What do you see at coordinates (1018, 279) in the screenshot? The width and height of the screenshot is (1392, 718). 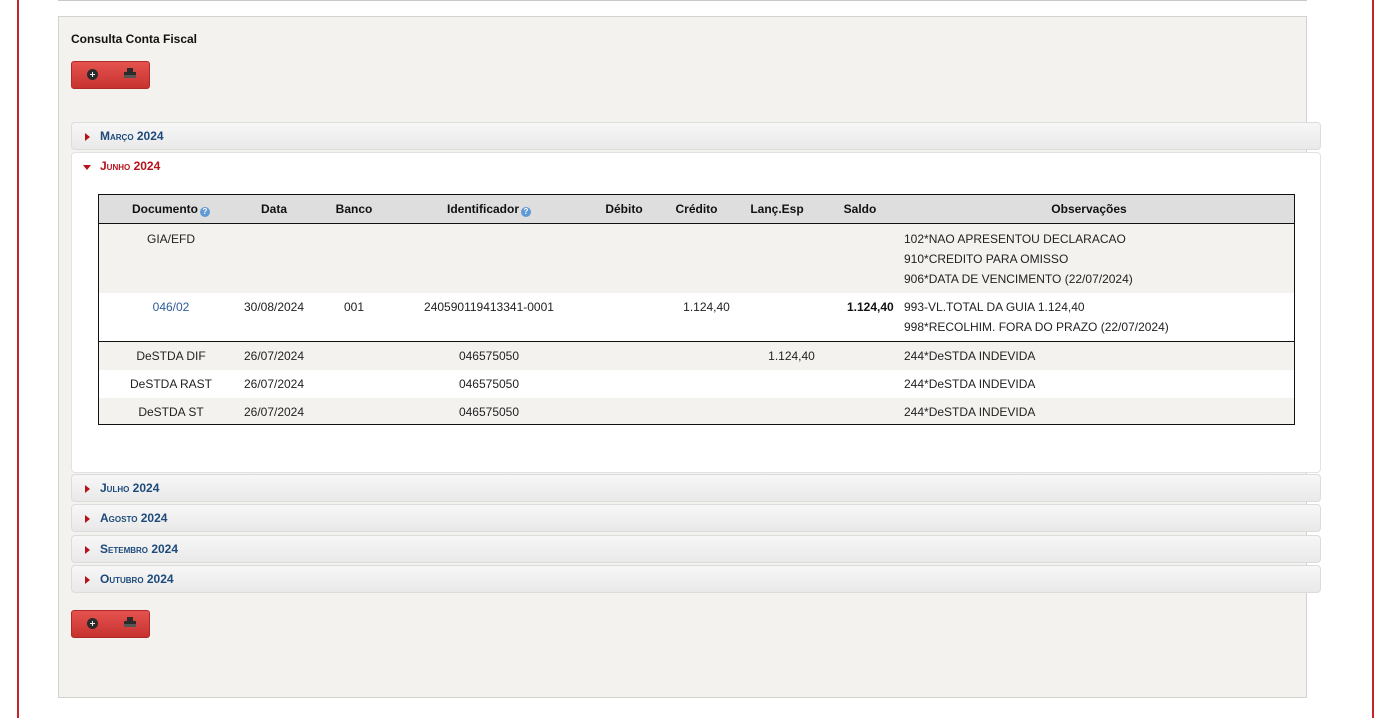 I see `cell-obs: 906*DATA DE VENCIMENTO (22/07/2024)` at bounding box center [1018, 279].